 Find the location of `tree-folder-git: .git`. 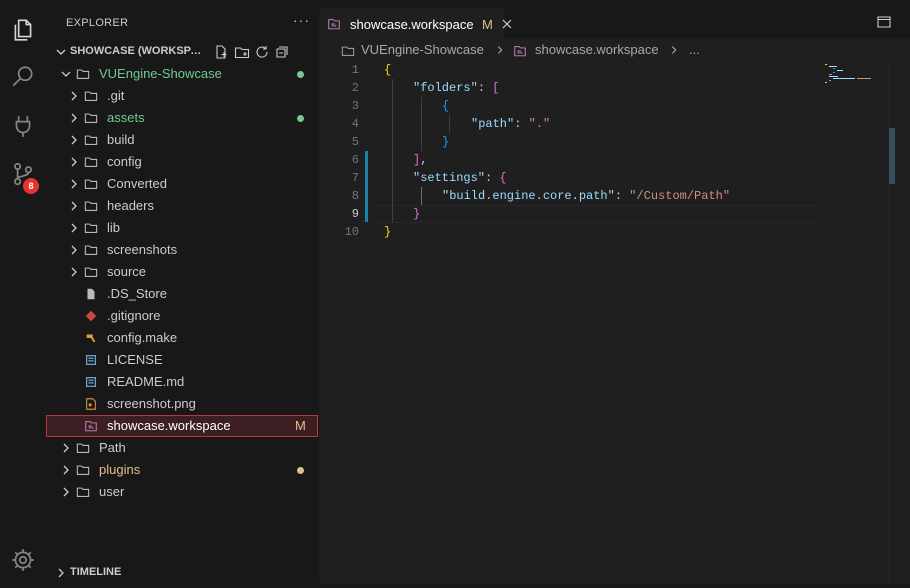

tree-folder-git: .git is located at coordinates (182, 96).